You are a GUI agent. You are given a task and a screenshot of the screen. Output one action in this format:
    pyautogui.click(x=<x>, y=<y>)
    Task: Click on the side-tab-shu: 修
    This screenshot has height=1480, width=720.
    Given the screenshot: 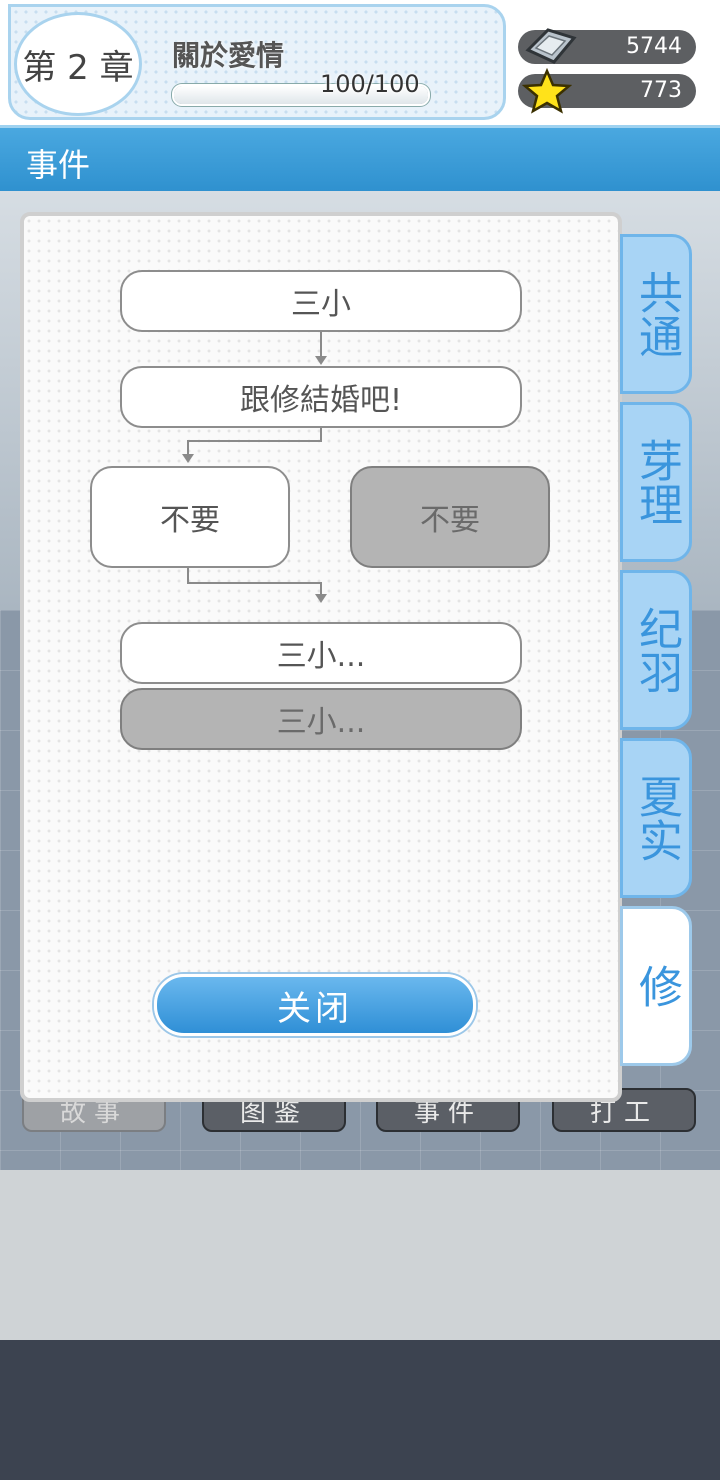 What is the action you would take?
    pyautogui.click(x=656, y=986)
    